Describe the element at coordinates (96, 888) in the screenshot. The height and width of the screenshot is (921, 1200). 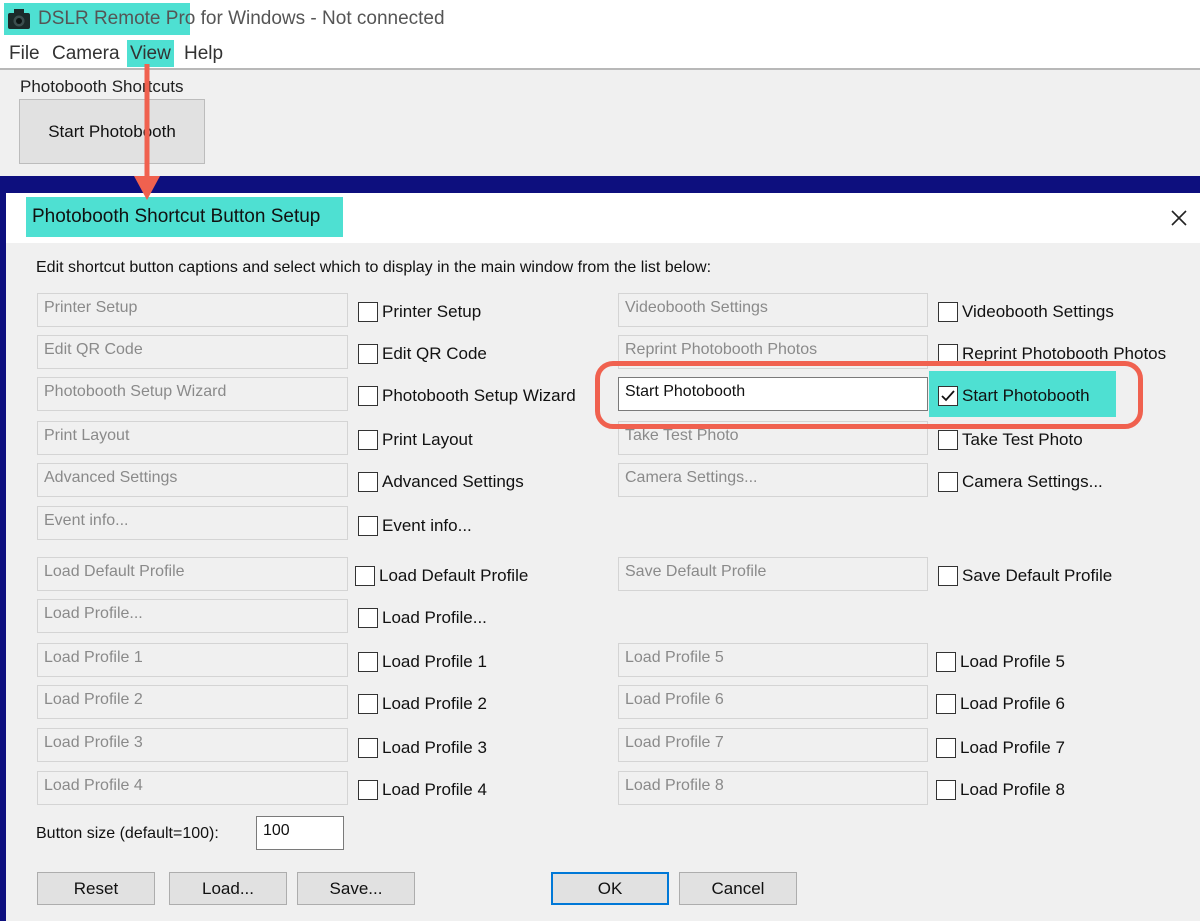
I see `reset-button: Reset` at that location.